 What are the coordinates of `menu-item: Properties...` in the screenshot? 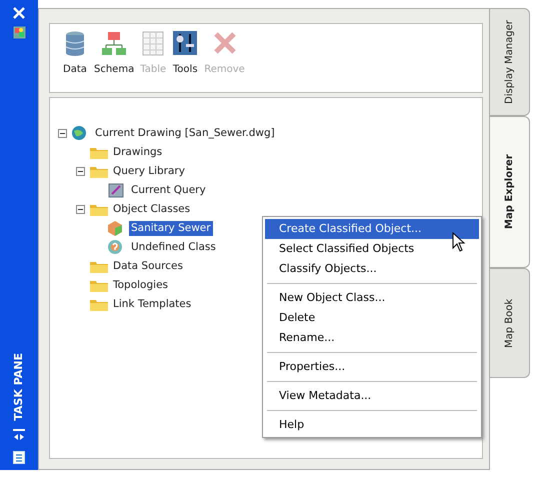 It's located at (372, 367).